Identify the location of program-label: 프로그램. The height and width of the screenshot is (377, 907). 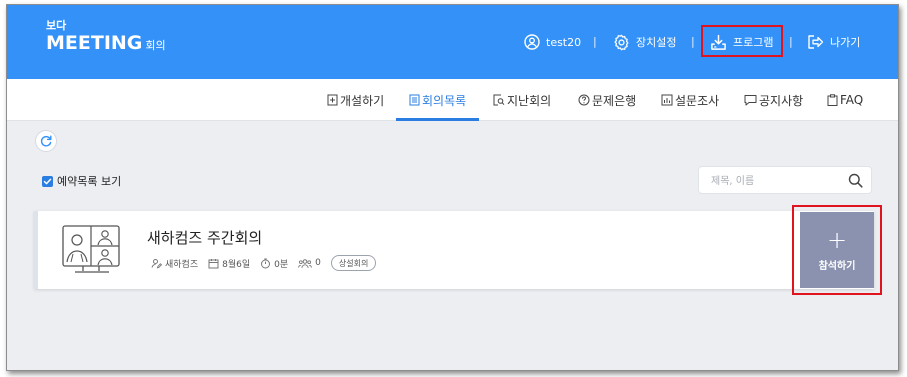
(753, 42).